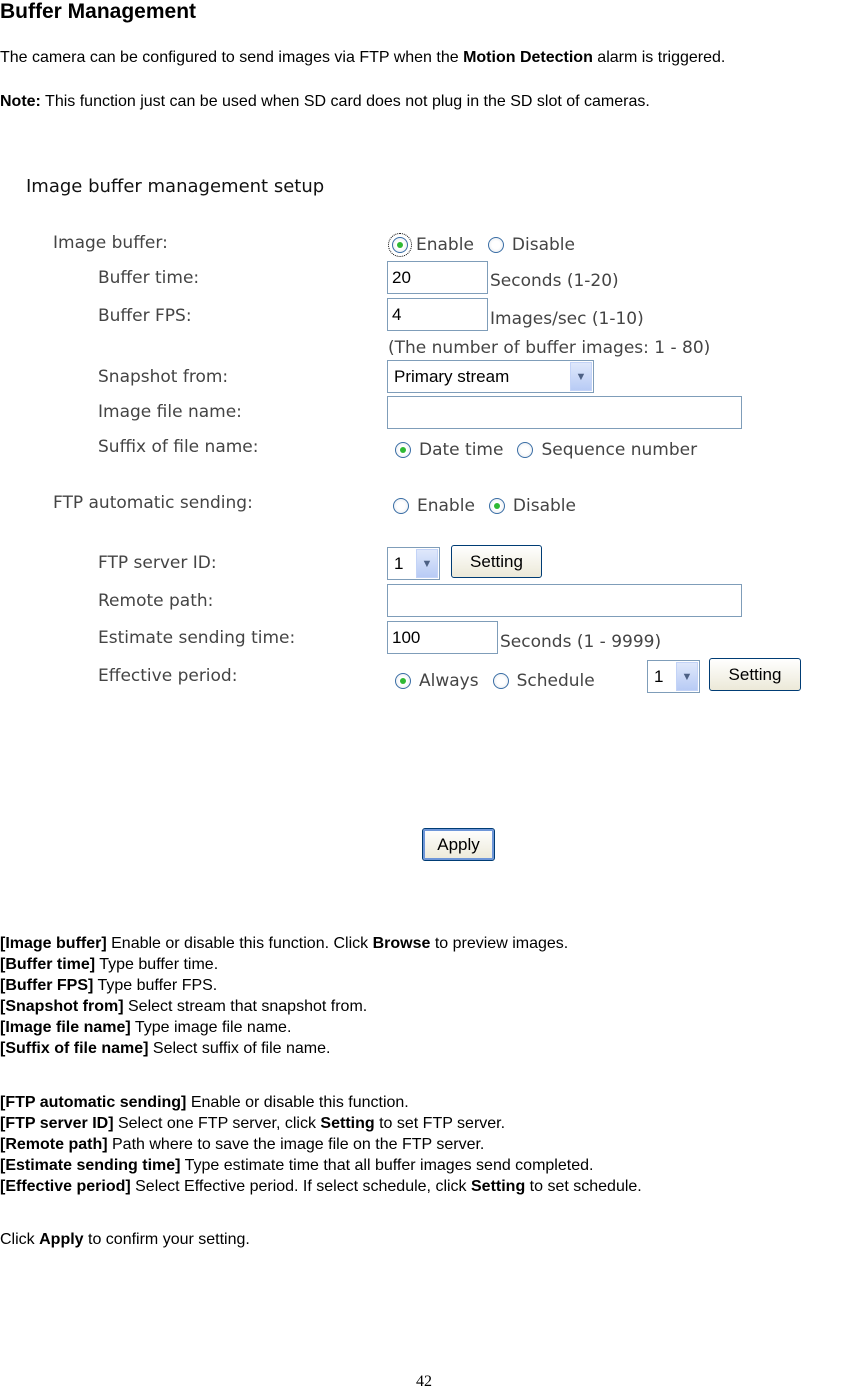 This screenshot has height=1390, width=848. Describe the element at coordinates (65, 1027) in the screenshot. I see `desc-term: [Image file name]` at that location.